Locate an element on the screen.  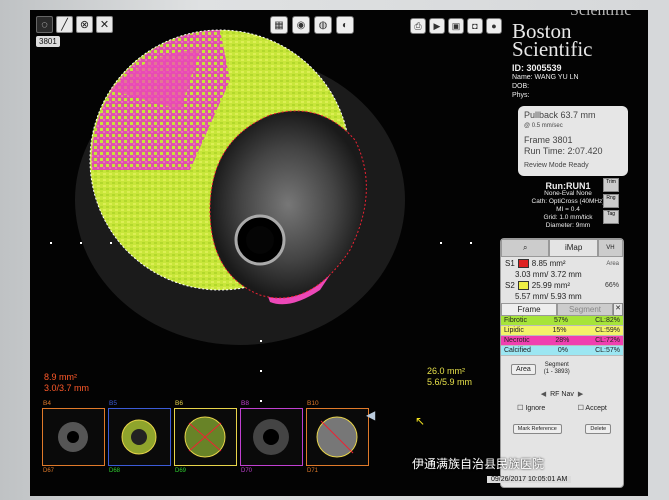
segment-info: Segment (1 - 3893) is located at coordinates (557, 369).